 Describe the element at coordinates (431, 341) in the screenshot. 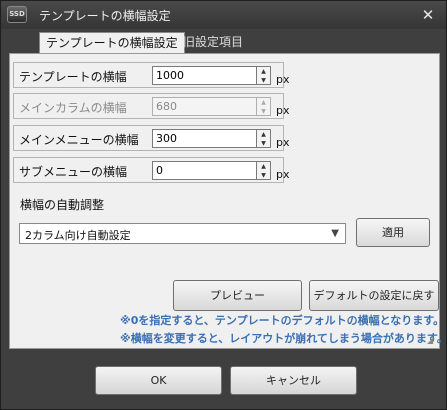

I see `resize-grip-icon: ◢` at that location.